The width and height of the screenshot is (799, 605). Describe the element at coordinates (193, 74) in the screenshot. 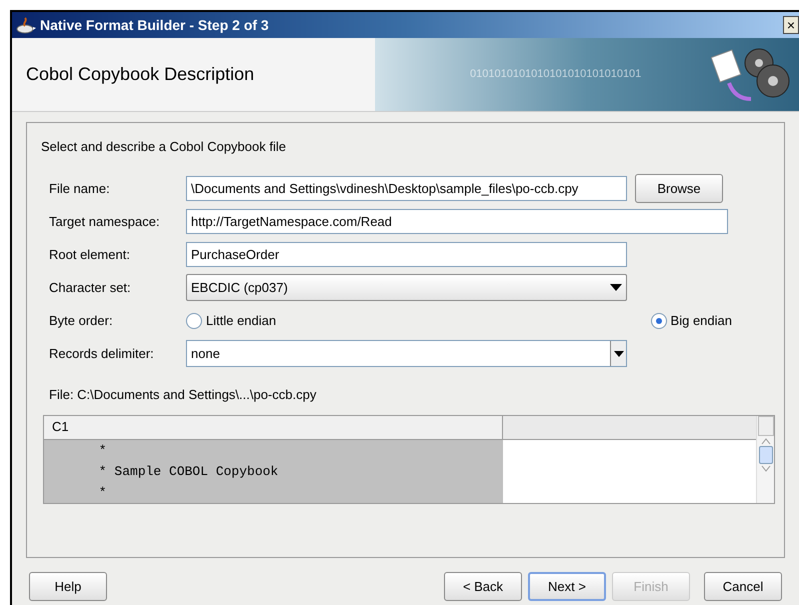

I see `page-title: Cobol Copybook Description` at that location.